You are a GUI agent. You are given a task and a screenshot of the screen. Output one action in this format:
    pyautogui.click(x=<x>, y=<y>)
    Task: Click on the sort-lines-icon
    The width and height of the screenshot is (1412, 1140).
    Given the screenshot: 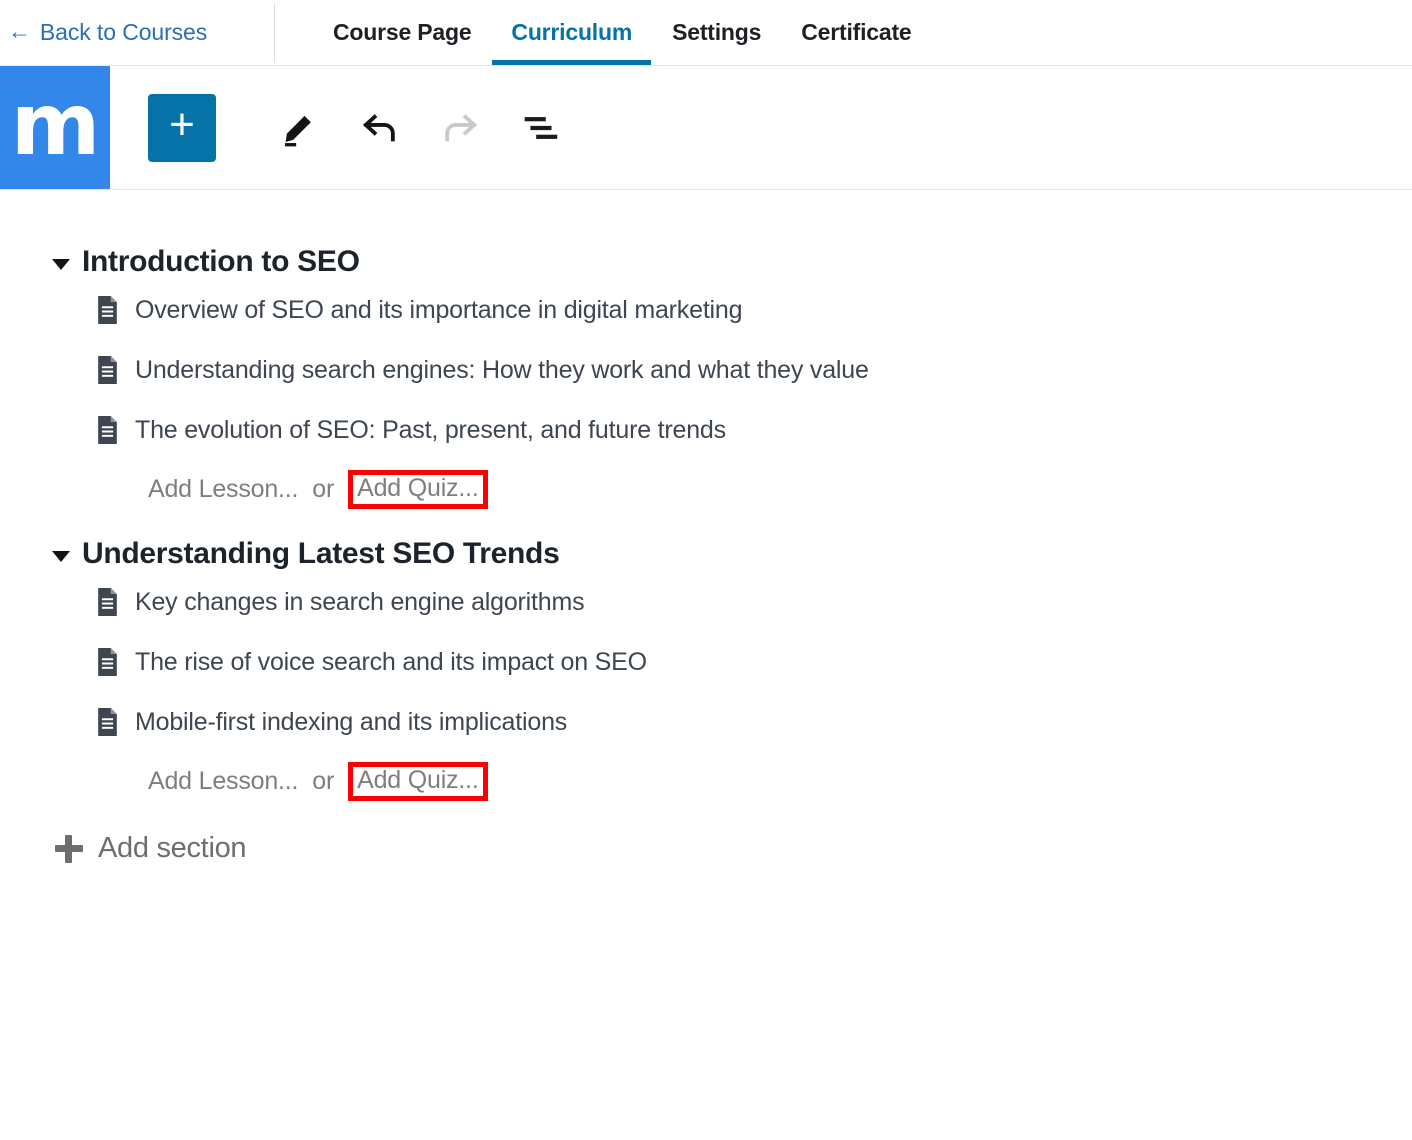 What is the action you would take?
    pyautogui.click(x=541, y=127)
    